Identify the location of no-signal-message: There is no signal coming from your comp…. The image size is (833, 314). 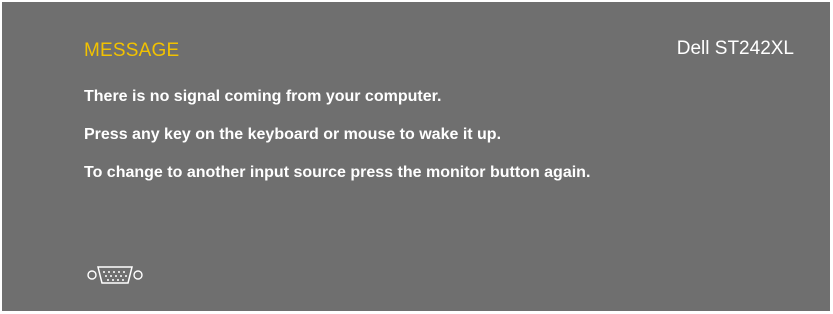
(263, 96).